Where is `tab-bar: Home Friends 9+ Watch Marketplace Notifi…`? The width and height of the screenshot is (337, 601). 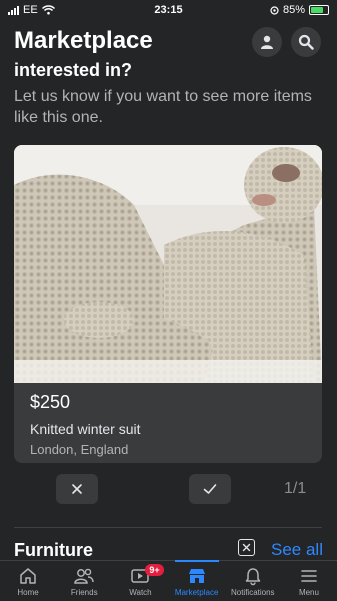 tab-bar: Home Friends 9+ Watch Marketplace Notifi… is located at coordinates (168, 580).